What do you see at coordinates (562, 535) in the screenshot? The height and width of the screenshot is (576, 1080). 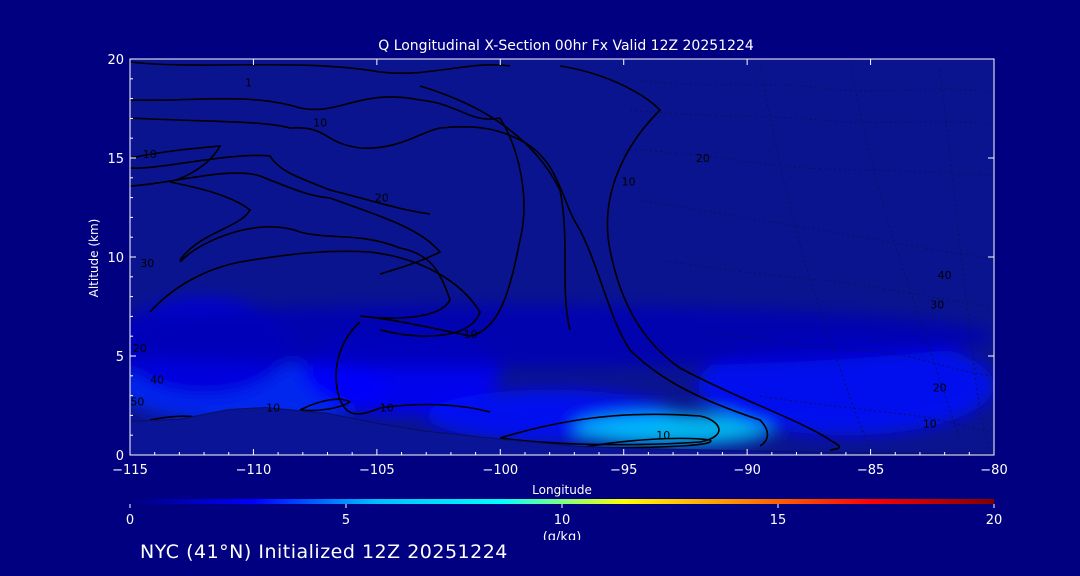 I see `colorbar-label: (g/kg)` at bounding box center [562, 535].